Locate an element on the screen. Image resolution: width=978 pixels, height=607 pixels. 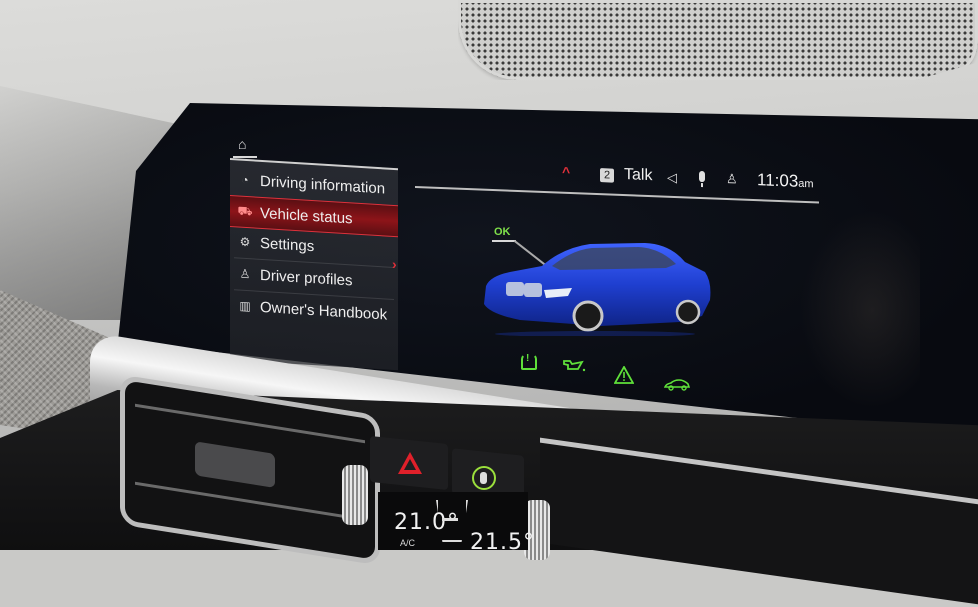
menu-item-label: Owner's Handbook is located at coordinates (324, 311).